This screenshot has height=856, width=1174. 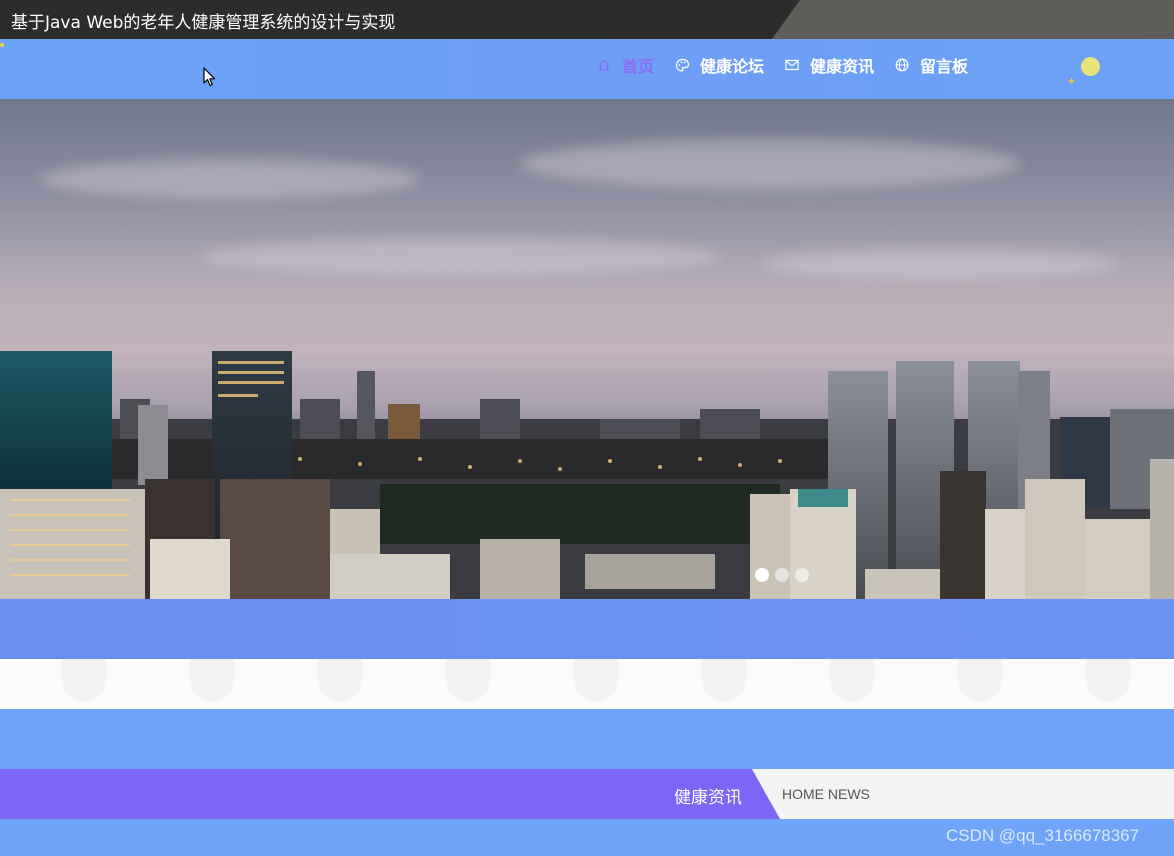 What do you see at coordinates (604, 65) in the screenshot?
I see `home-icon` at bounding box center [604, 65].